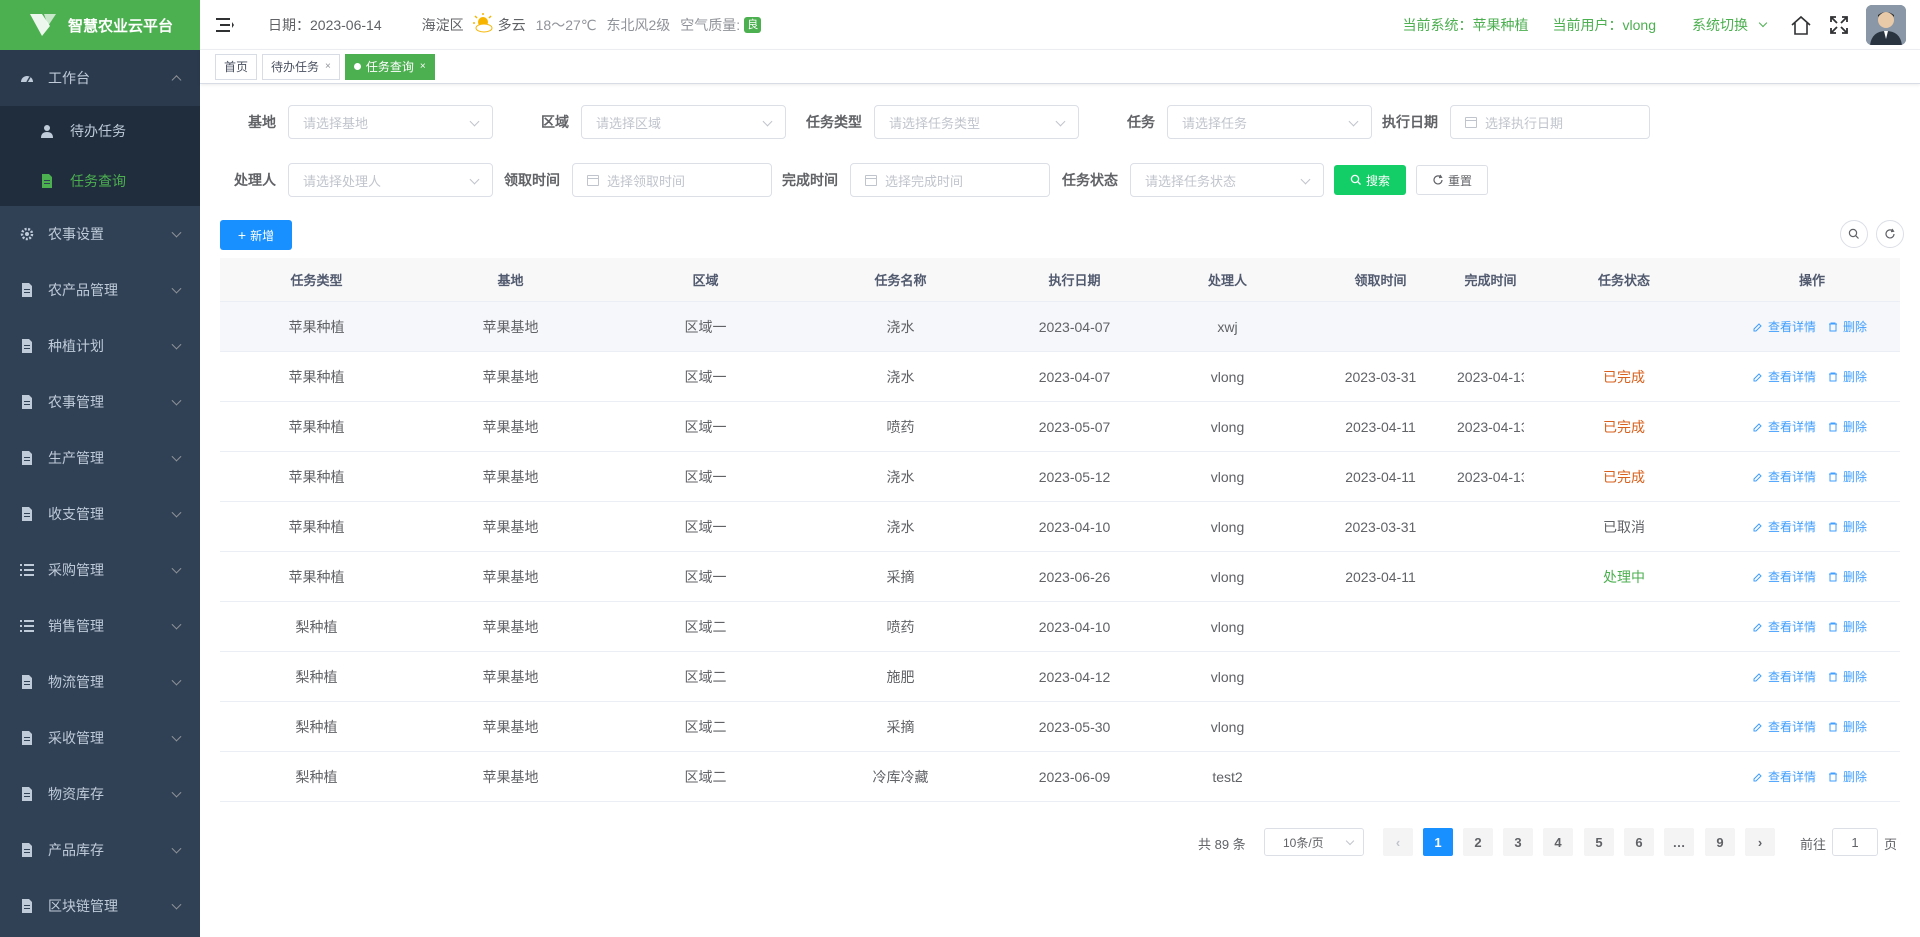  I want to click on cell-type: 梨种植, so click(316, 626).